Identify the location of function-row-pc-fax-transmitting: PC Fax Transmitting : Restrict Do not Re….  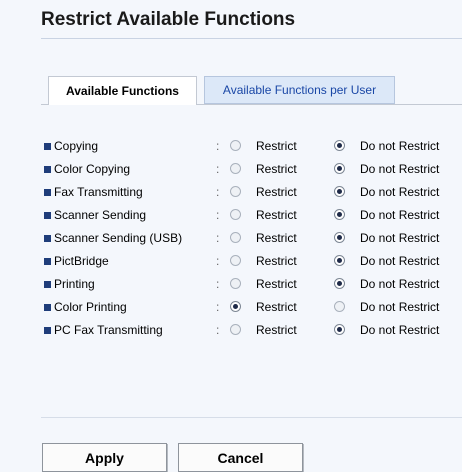
(253, 329).